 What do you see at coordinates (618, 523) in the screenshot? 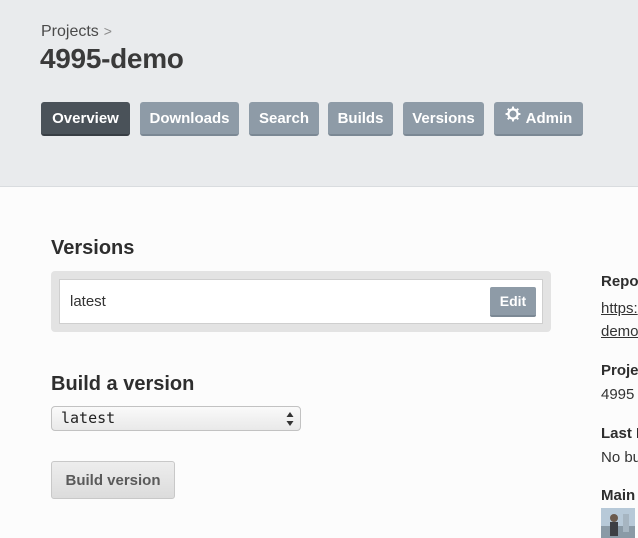
I see `maintainer-avatar` at bounding box center [618, 523].